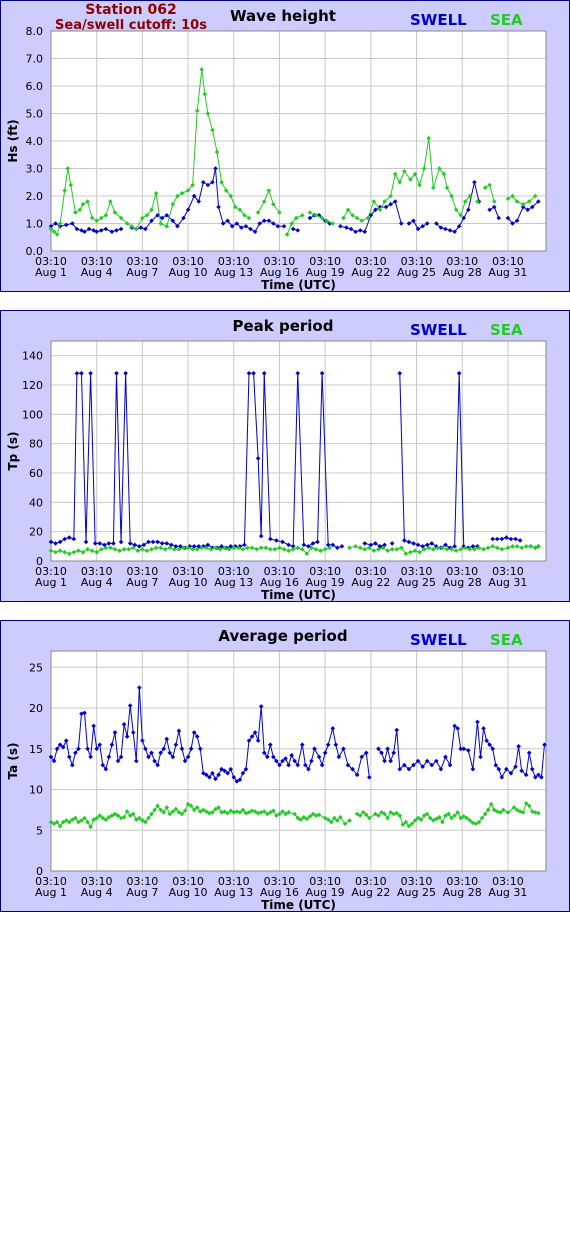  I want to click on y-tick-label: 80, so click(36, 444).